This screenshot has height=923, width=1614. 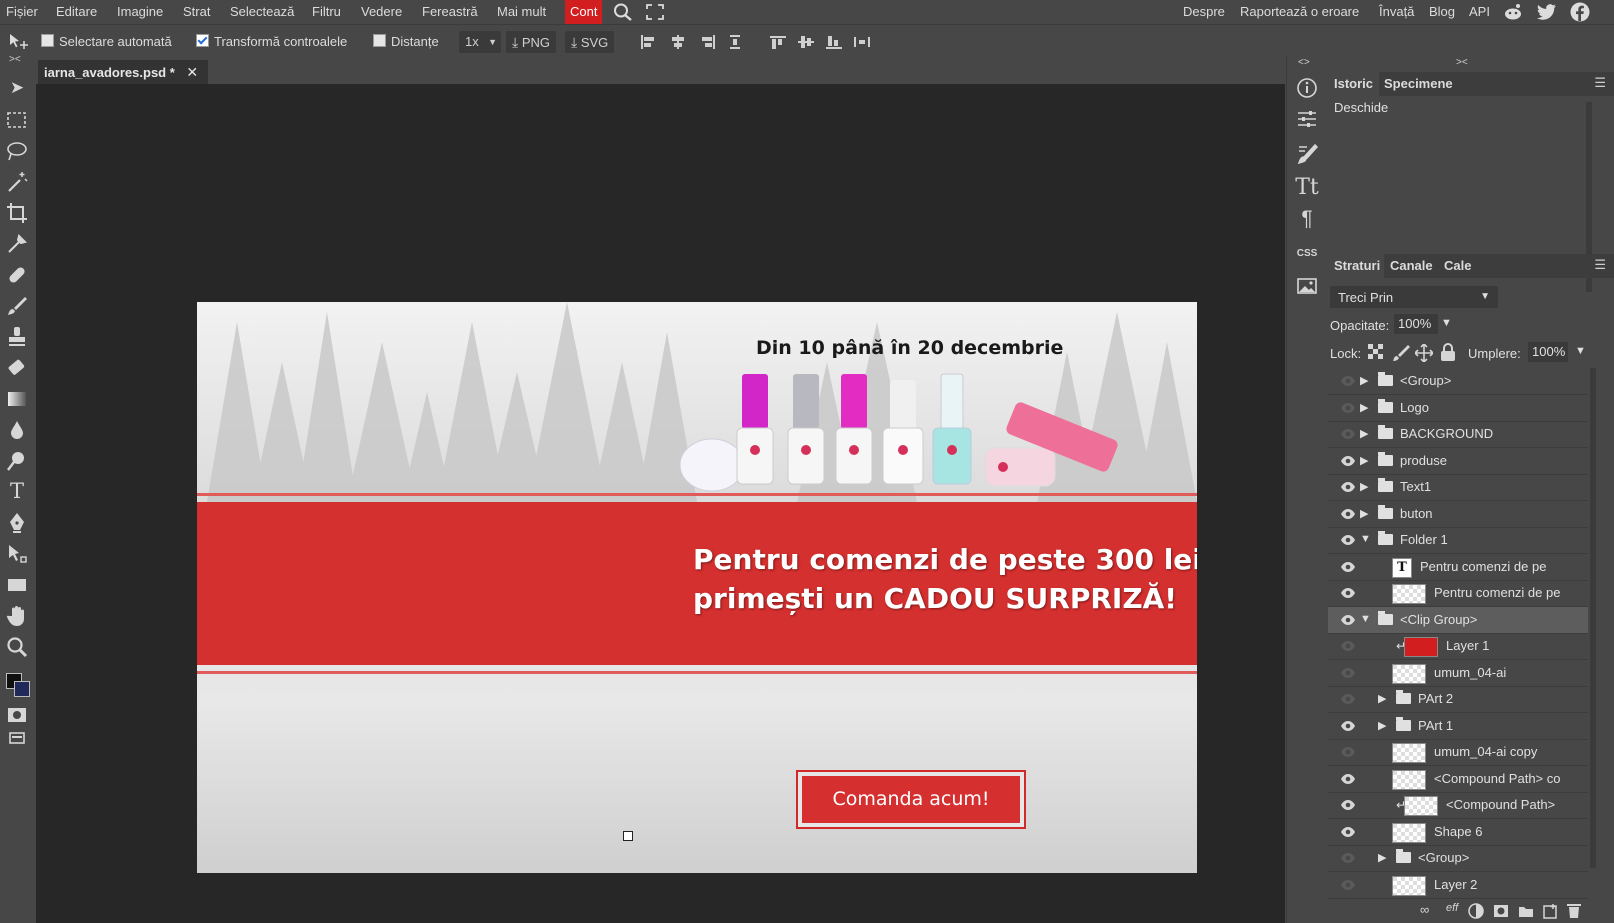 I want to click on menu-edit: Editare, so click(x=76, y=12).